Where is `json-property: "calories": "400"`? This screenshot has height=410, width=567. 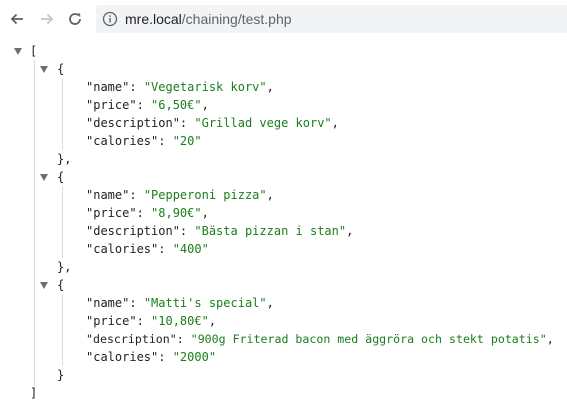 json-property: "calories": "400" is located at coordinates (147, 249).